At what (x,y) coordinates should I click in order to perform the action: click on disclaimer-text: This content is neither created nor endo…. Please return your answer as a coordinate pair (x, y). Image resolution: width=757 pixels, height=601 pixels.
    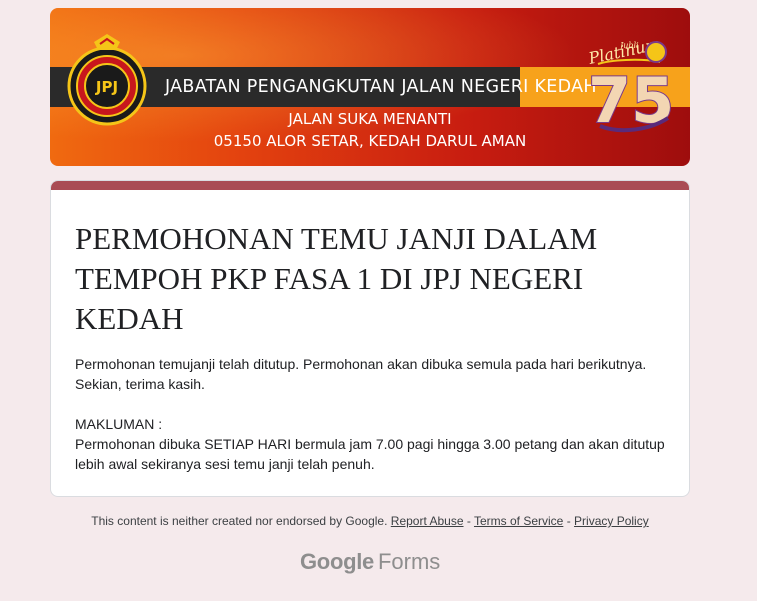
    Looking at the image, I should click on (239, 521).